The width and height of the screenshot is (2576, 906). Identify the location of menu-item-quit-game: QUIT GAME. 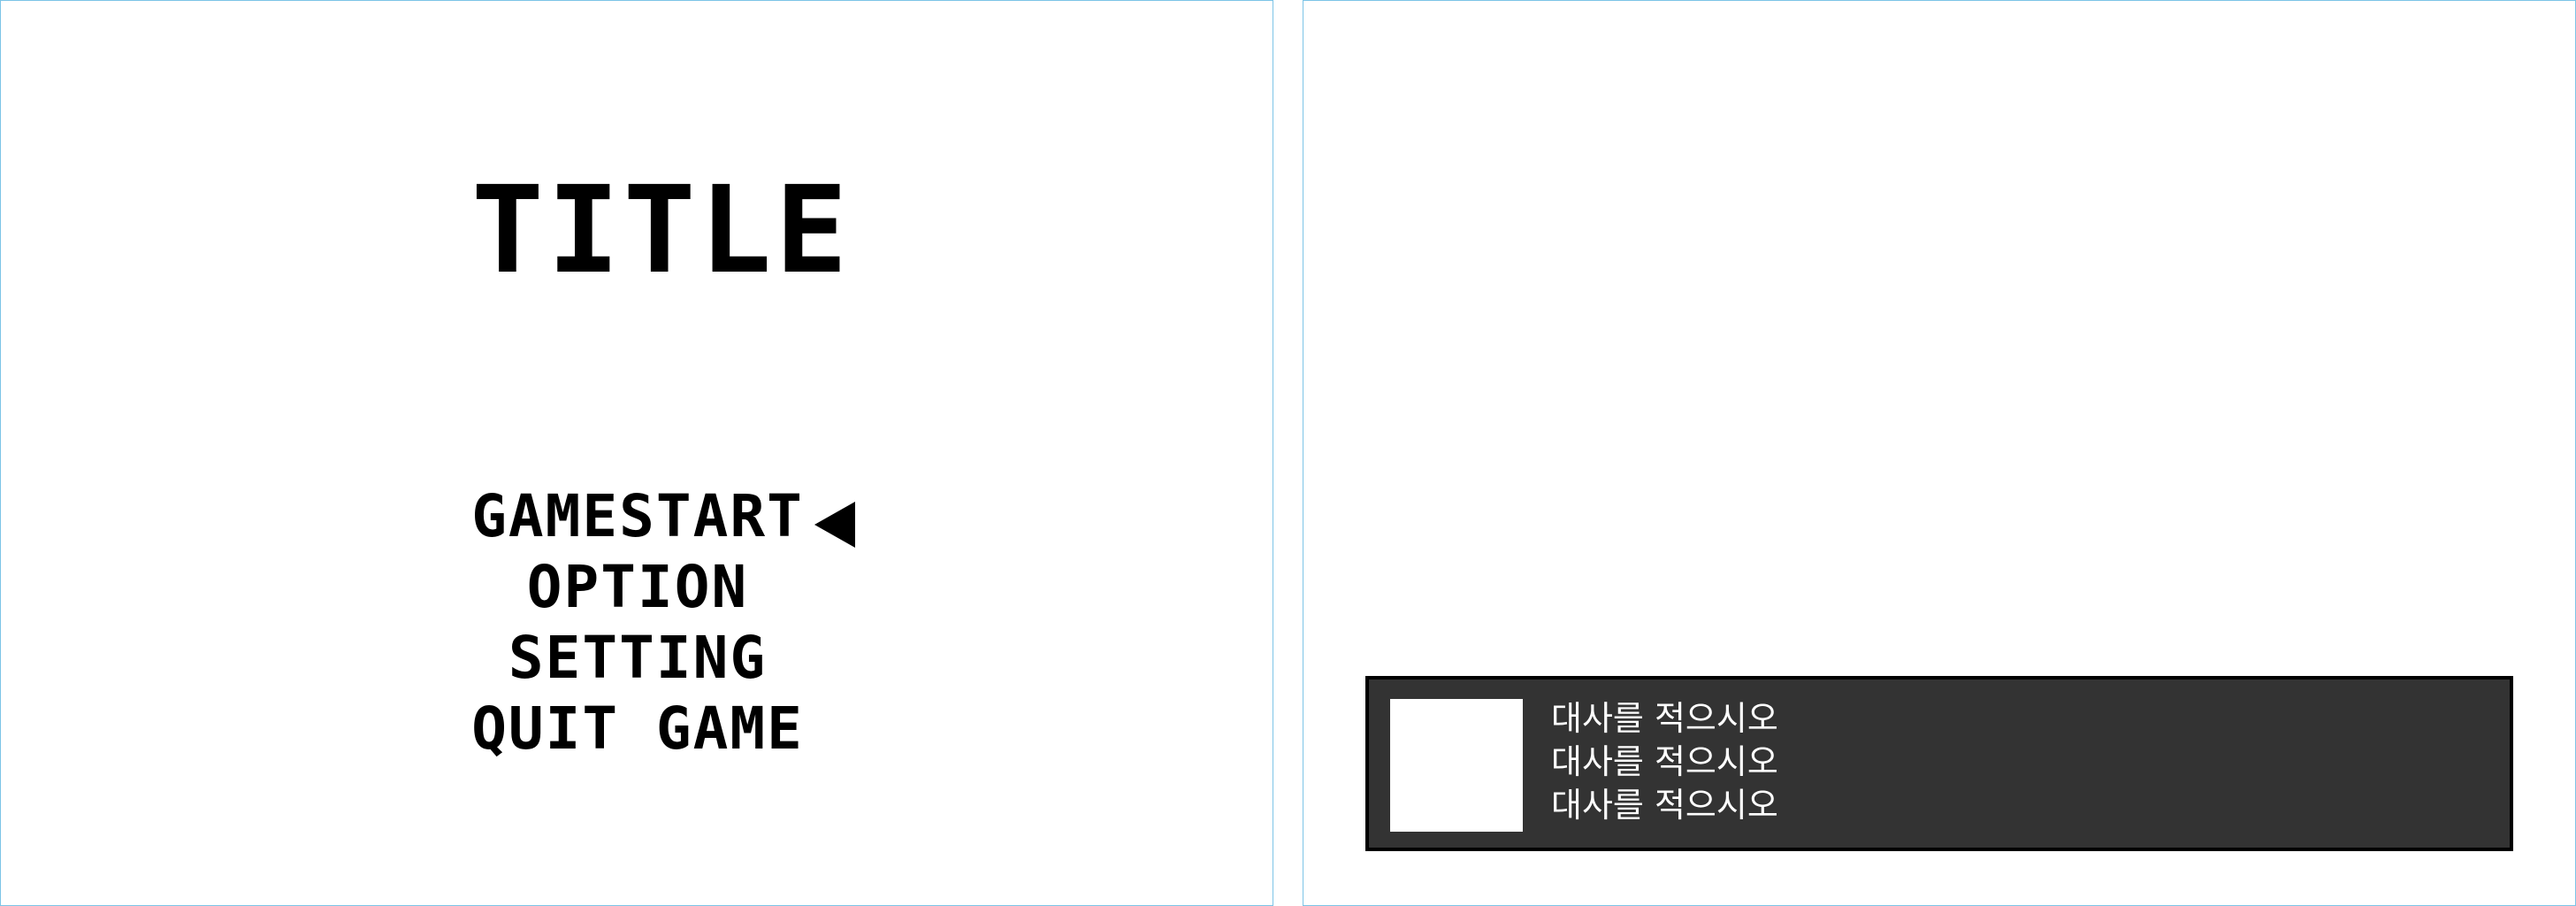
(637, 729).